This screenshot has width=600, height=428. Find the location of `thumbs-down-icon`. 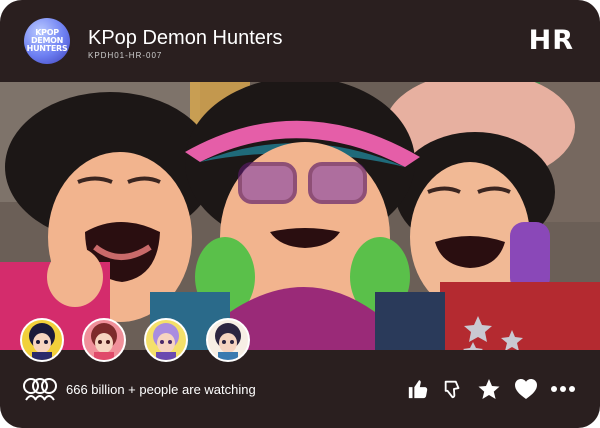

thumbs-down-icon is located at coordinates (452, 389).